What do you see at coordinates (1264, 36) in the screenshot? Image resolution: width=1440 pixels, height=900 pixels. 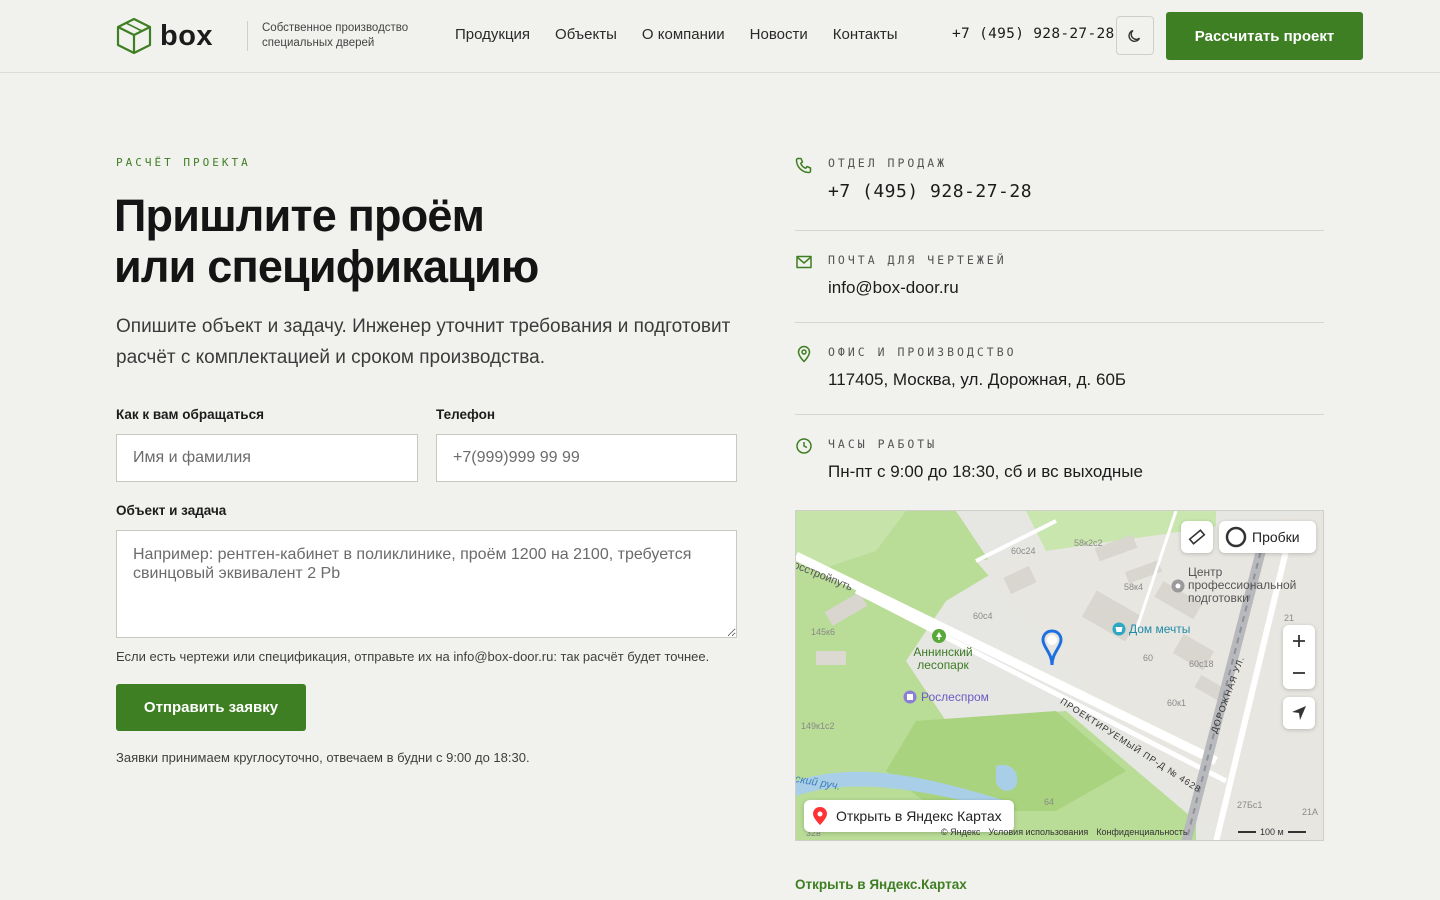 I see `calculate-project-button: Рассчитать проект` at bounding box center [1264, 36].